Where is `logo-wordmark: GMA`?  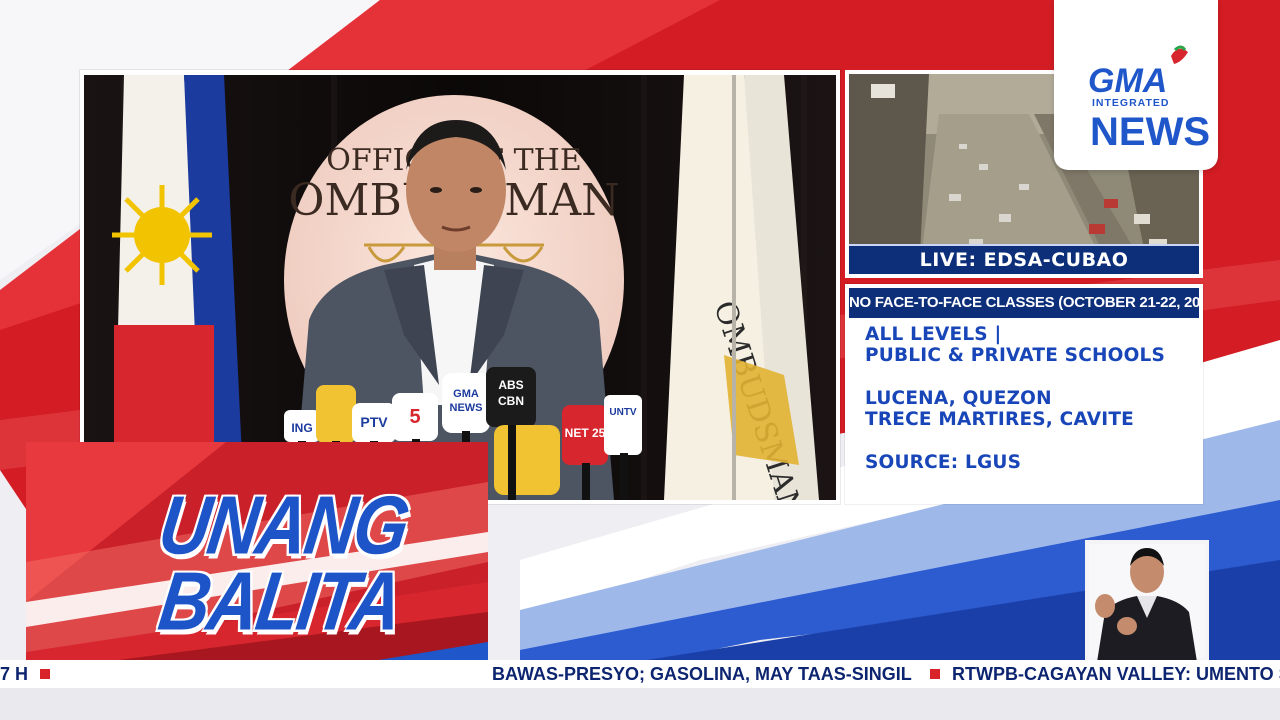
logo-wordmark: GMA is located at coordinates (1127, 81).